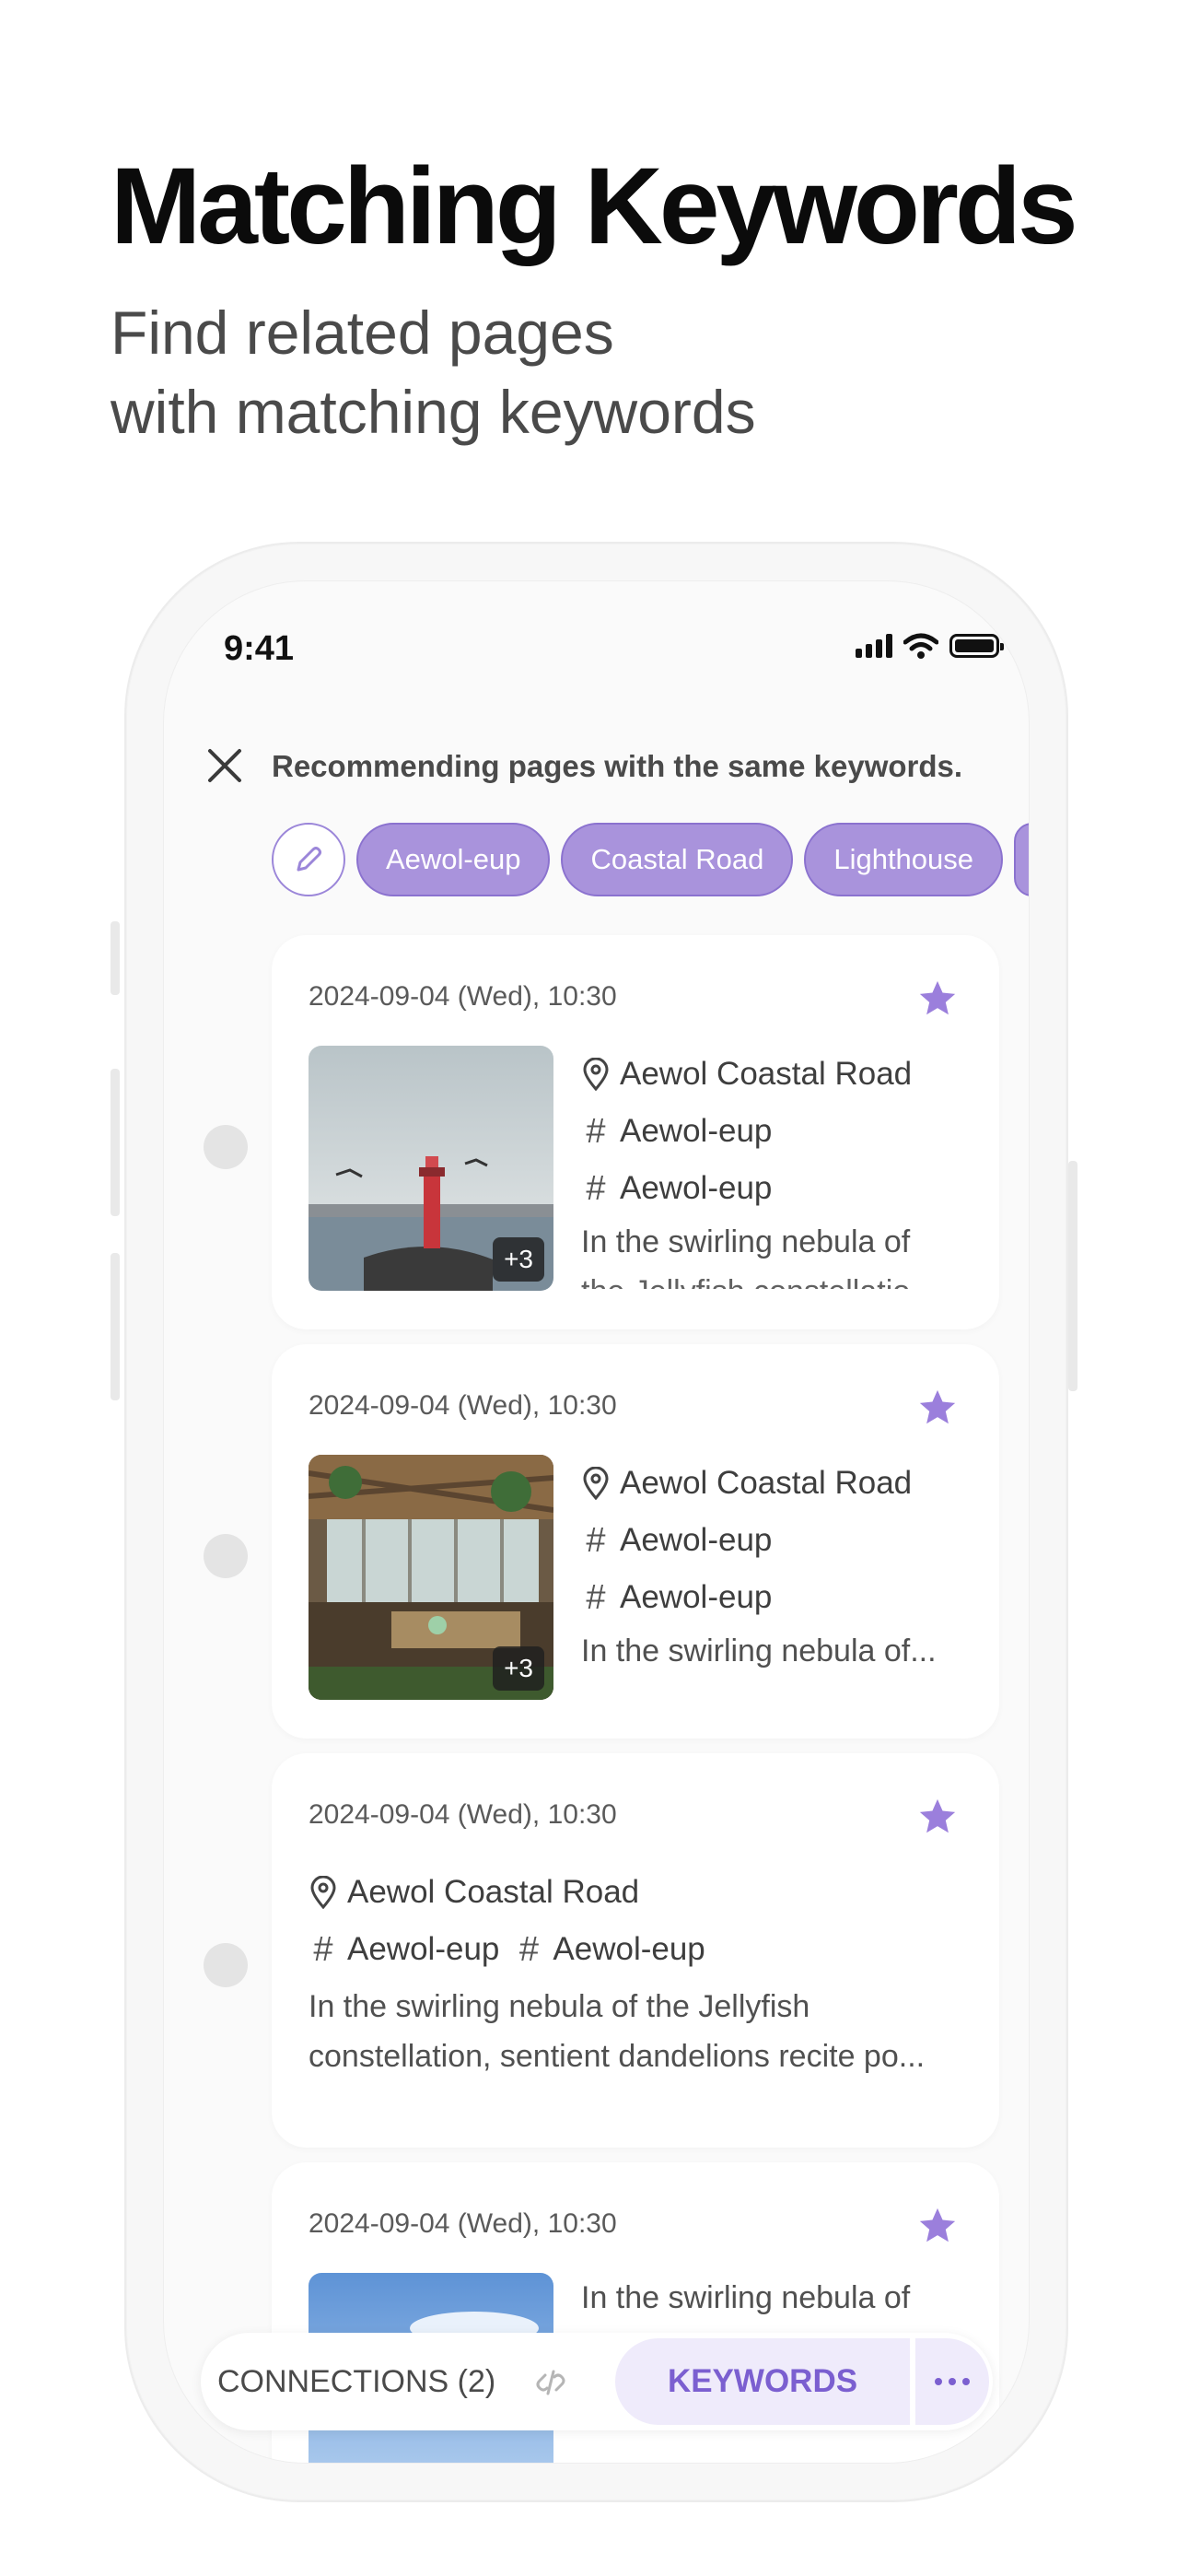 Image resolution: width=1188 pixels, height=2576 pixels. What do you see at coordinates (597, 2381) in the screenshot?
I see `bottom-action-bar: CONNECTIONS (2) KEYWORDS` at bounding box center [597, 2381].